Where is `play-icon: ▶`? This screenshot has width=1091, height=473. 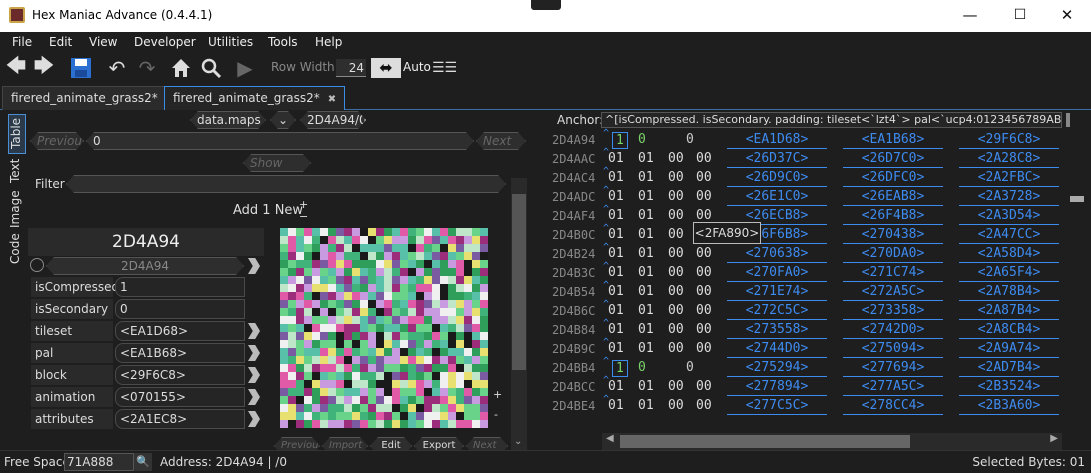
play-icon: ▶ is located at coordinates (245, 68).